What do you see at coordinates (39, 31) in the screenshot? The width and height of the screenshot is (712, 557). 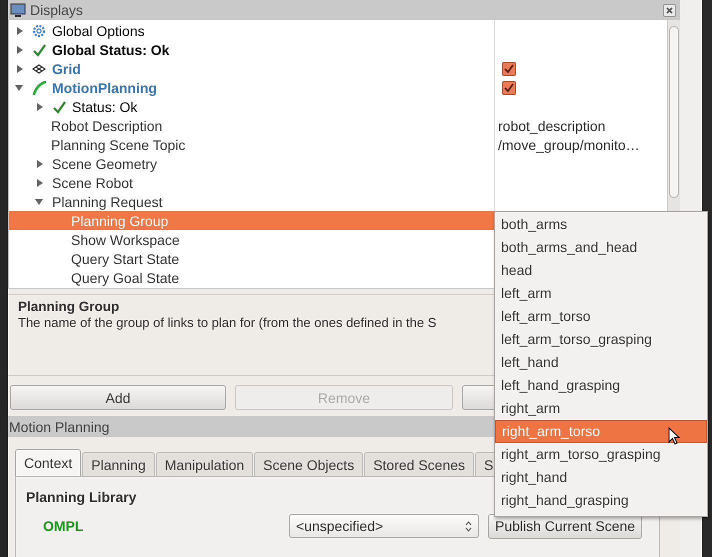 I see `gear-icon` at bounding box center [39, 31].